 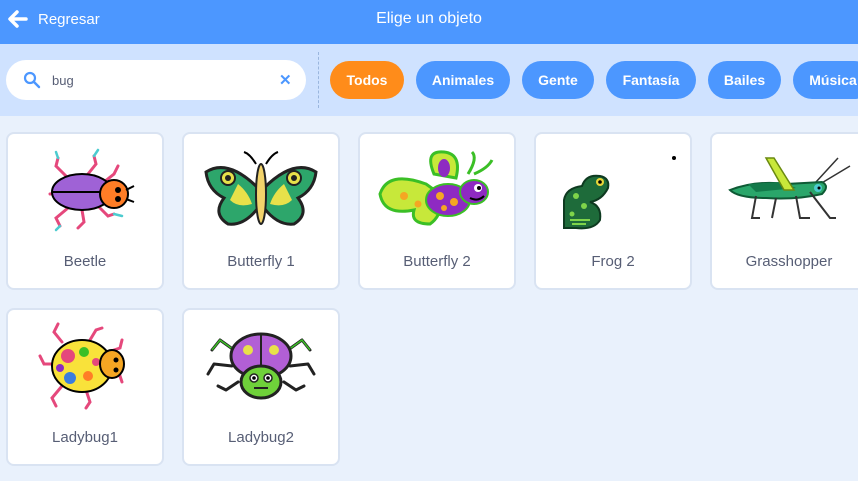 I want to click on tag-animales: Animales, so click(x=463, y=80).